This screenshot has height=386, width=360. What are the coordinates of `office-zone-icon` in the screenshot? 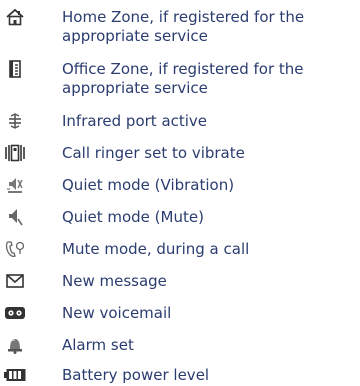 It's located at (15, 69).